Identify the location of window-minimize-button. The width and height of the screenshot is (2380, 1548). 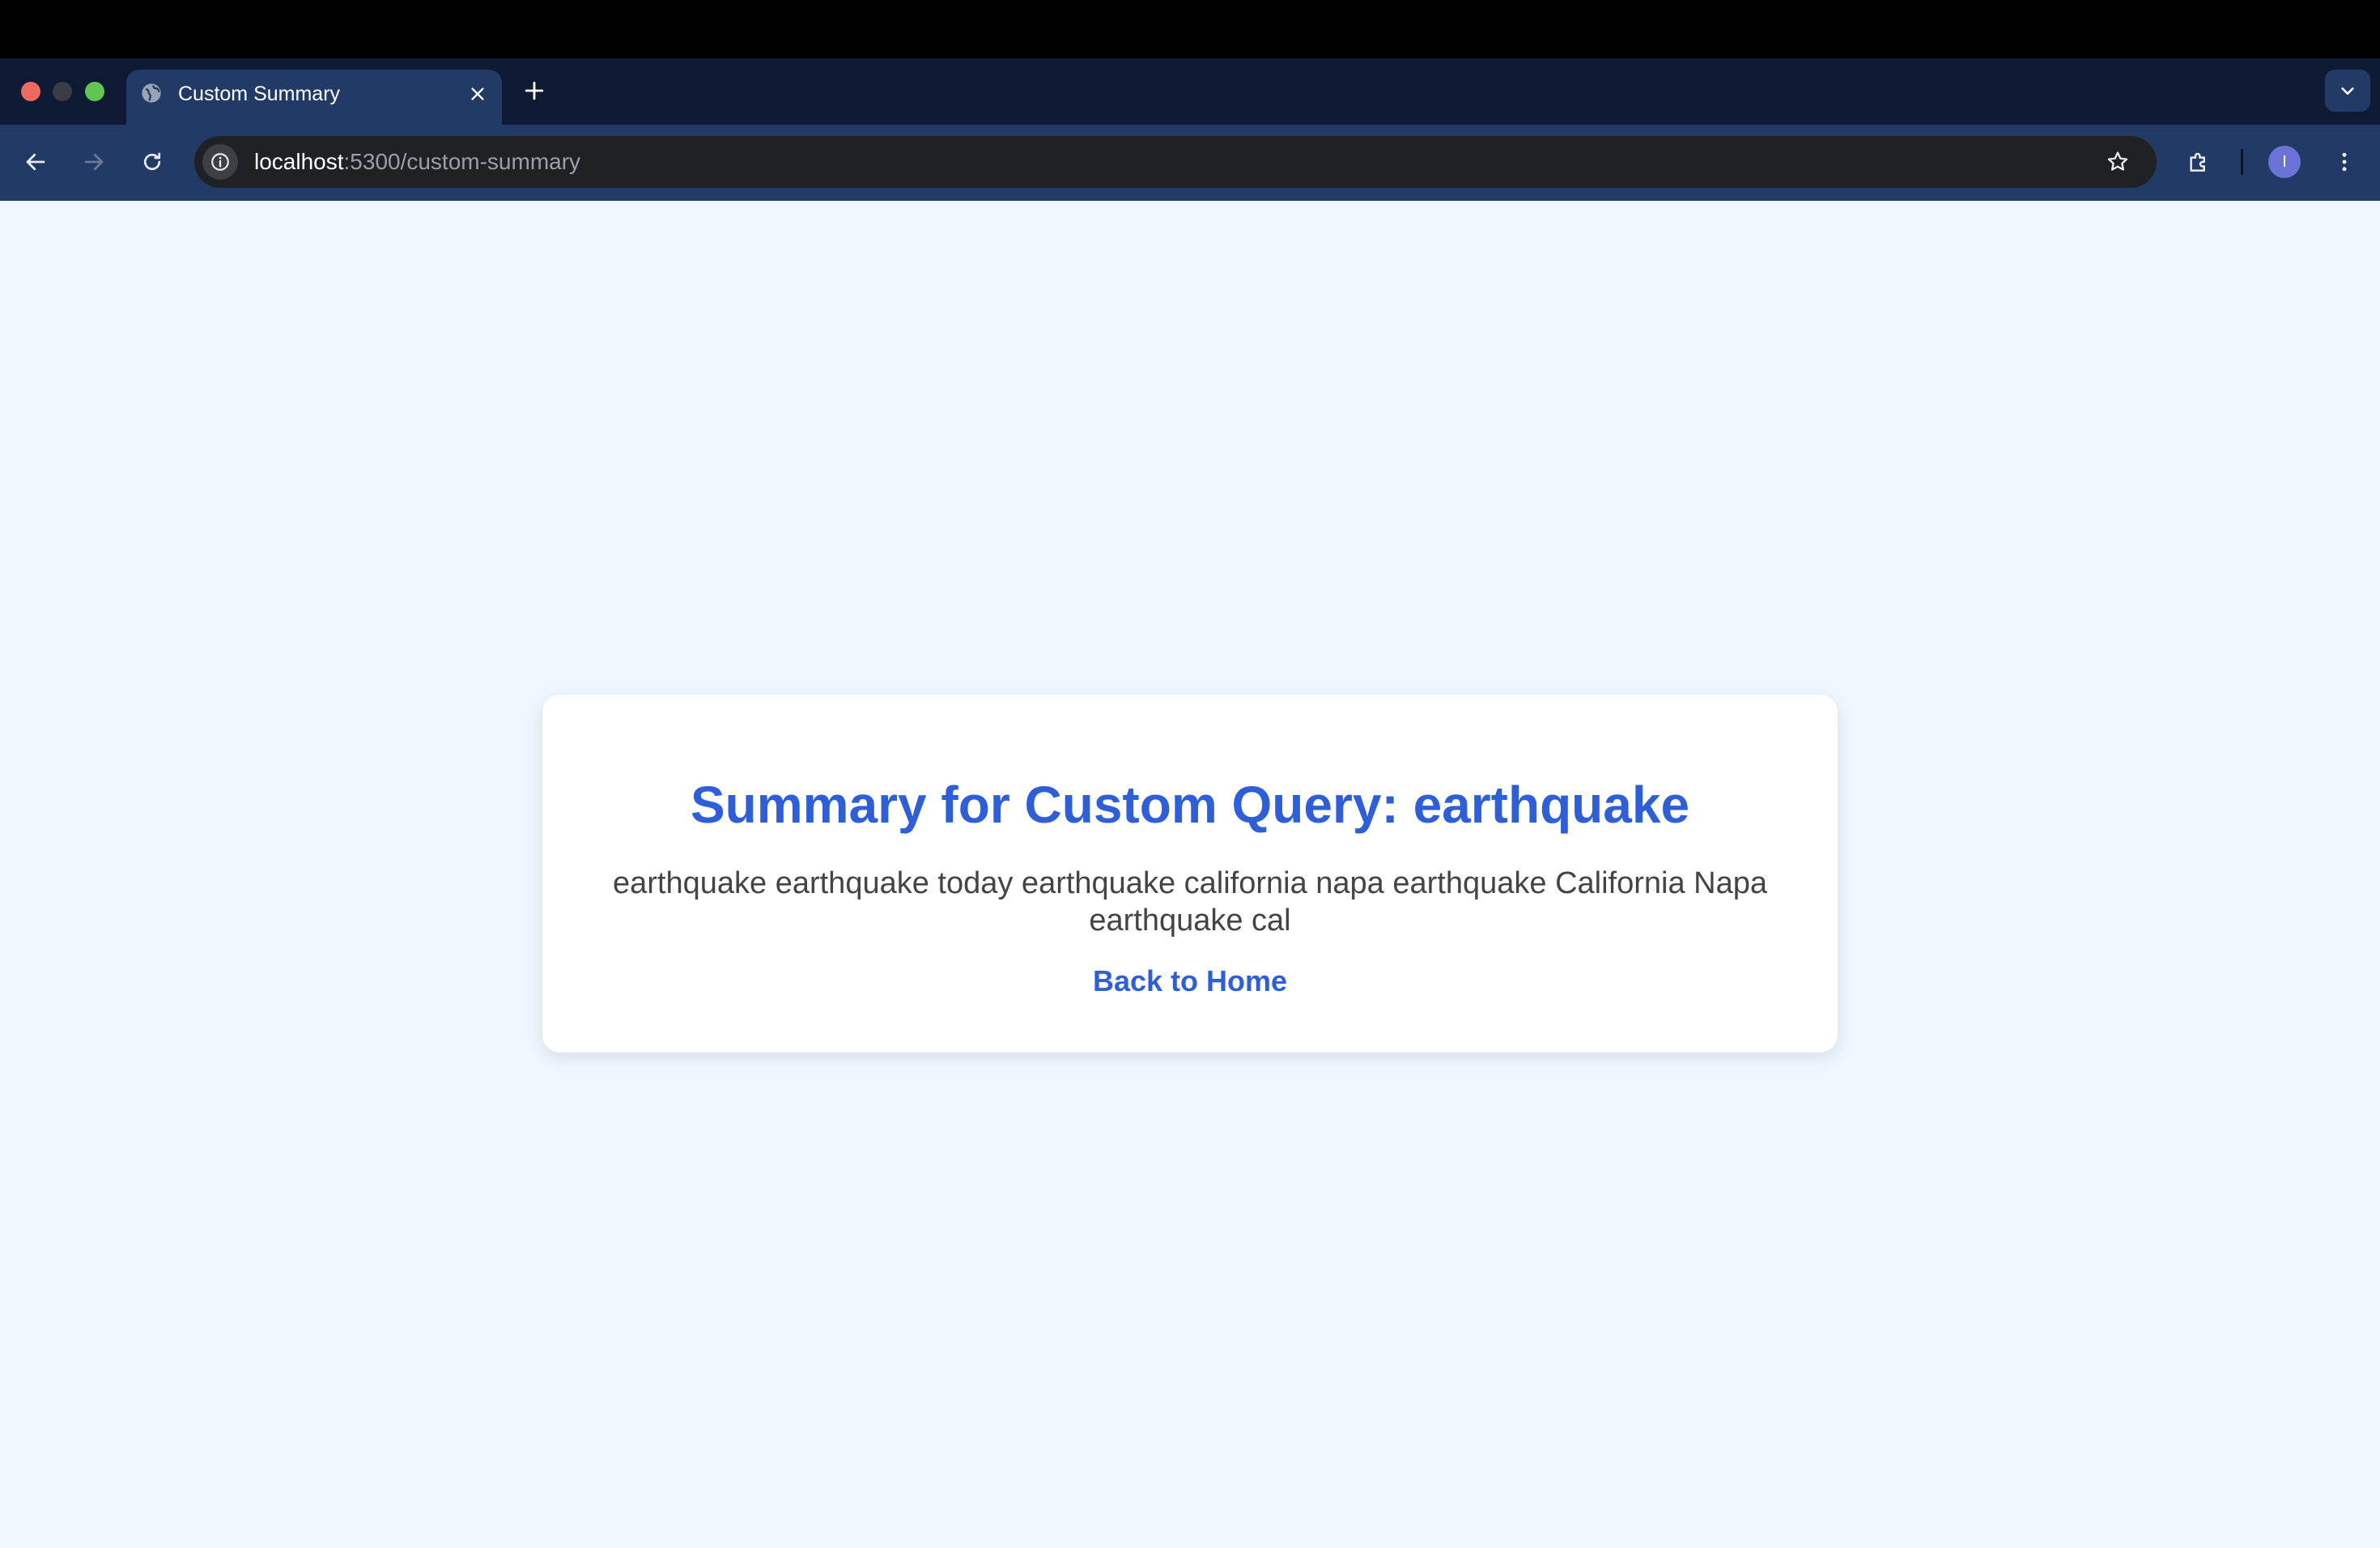
(62, 92).